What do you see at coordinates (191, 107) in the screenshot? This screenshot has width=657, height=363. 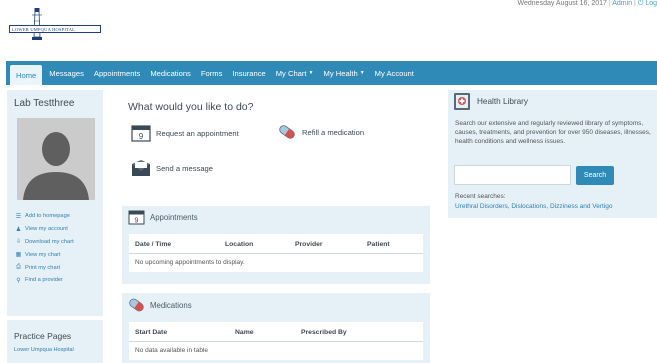 I see `quick-actions-title: What would you like to do?` at bounding box center [191, 107].